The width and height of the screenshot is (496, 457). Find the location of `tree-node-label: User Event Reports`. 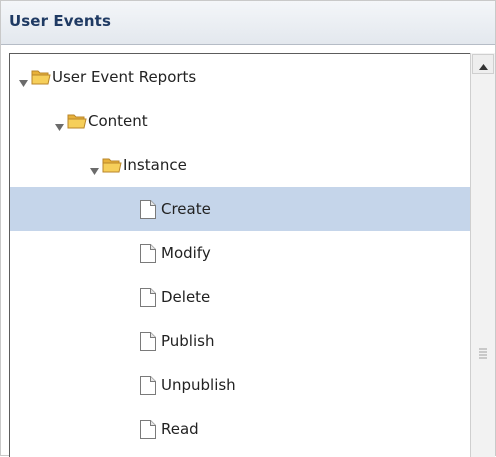

tree-node-label: User Event Reports is located at coordinates (124, 77).